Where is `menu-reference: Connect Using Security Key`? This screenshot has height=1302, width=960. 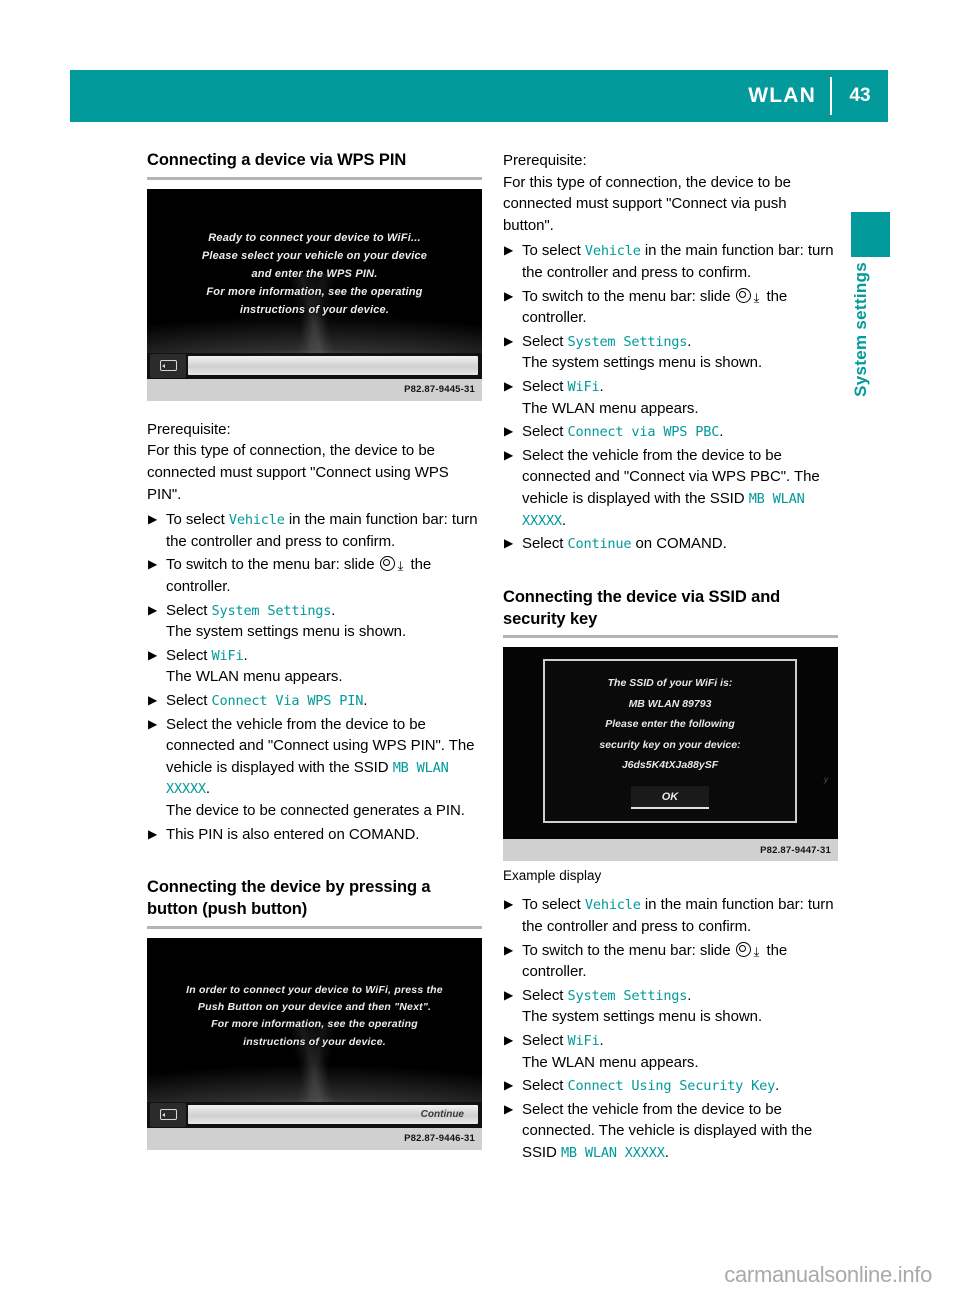 menu-reference: Connect Using Security Key is located at coordinates (671, 1086).